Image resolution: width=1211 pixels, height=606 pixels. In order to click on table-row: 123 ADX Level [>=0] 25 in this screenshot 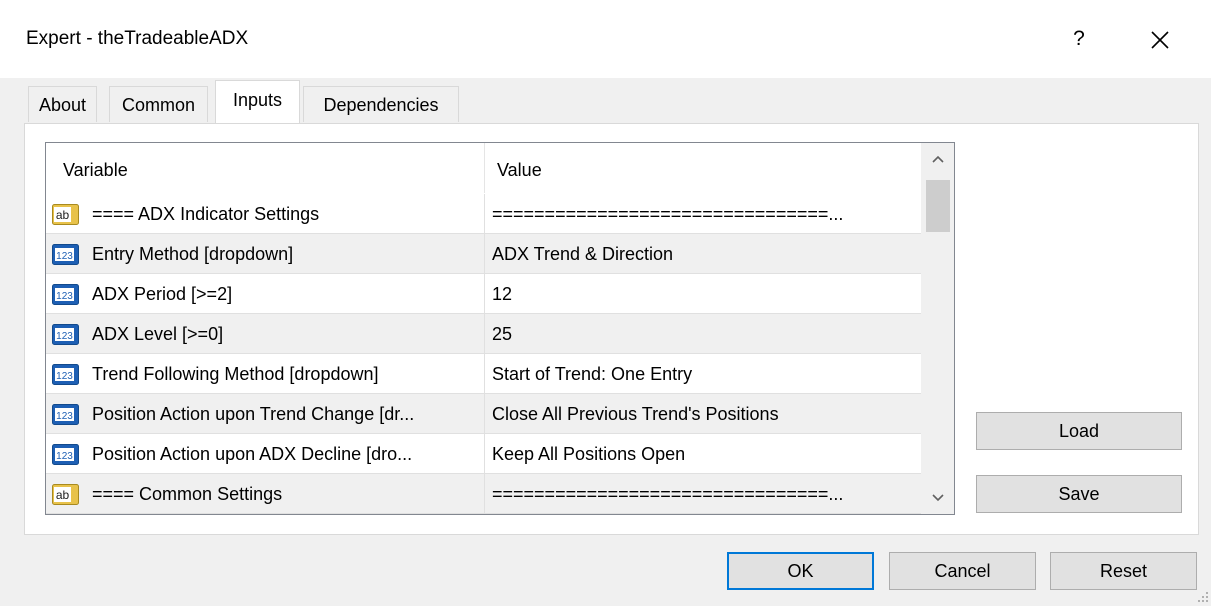, I will do `click(483, 334)`.